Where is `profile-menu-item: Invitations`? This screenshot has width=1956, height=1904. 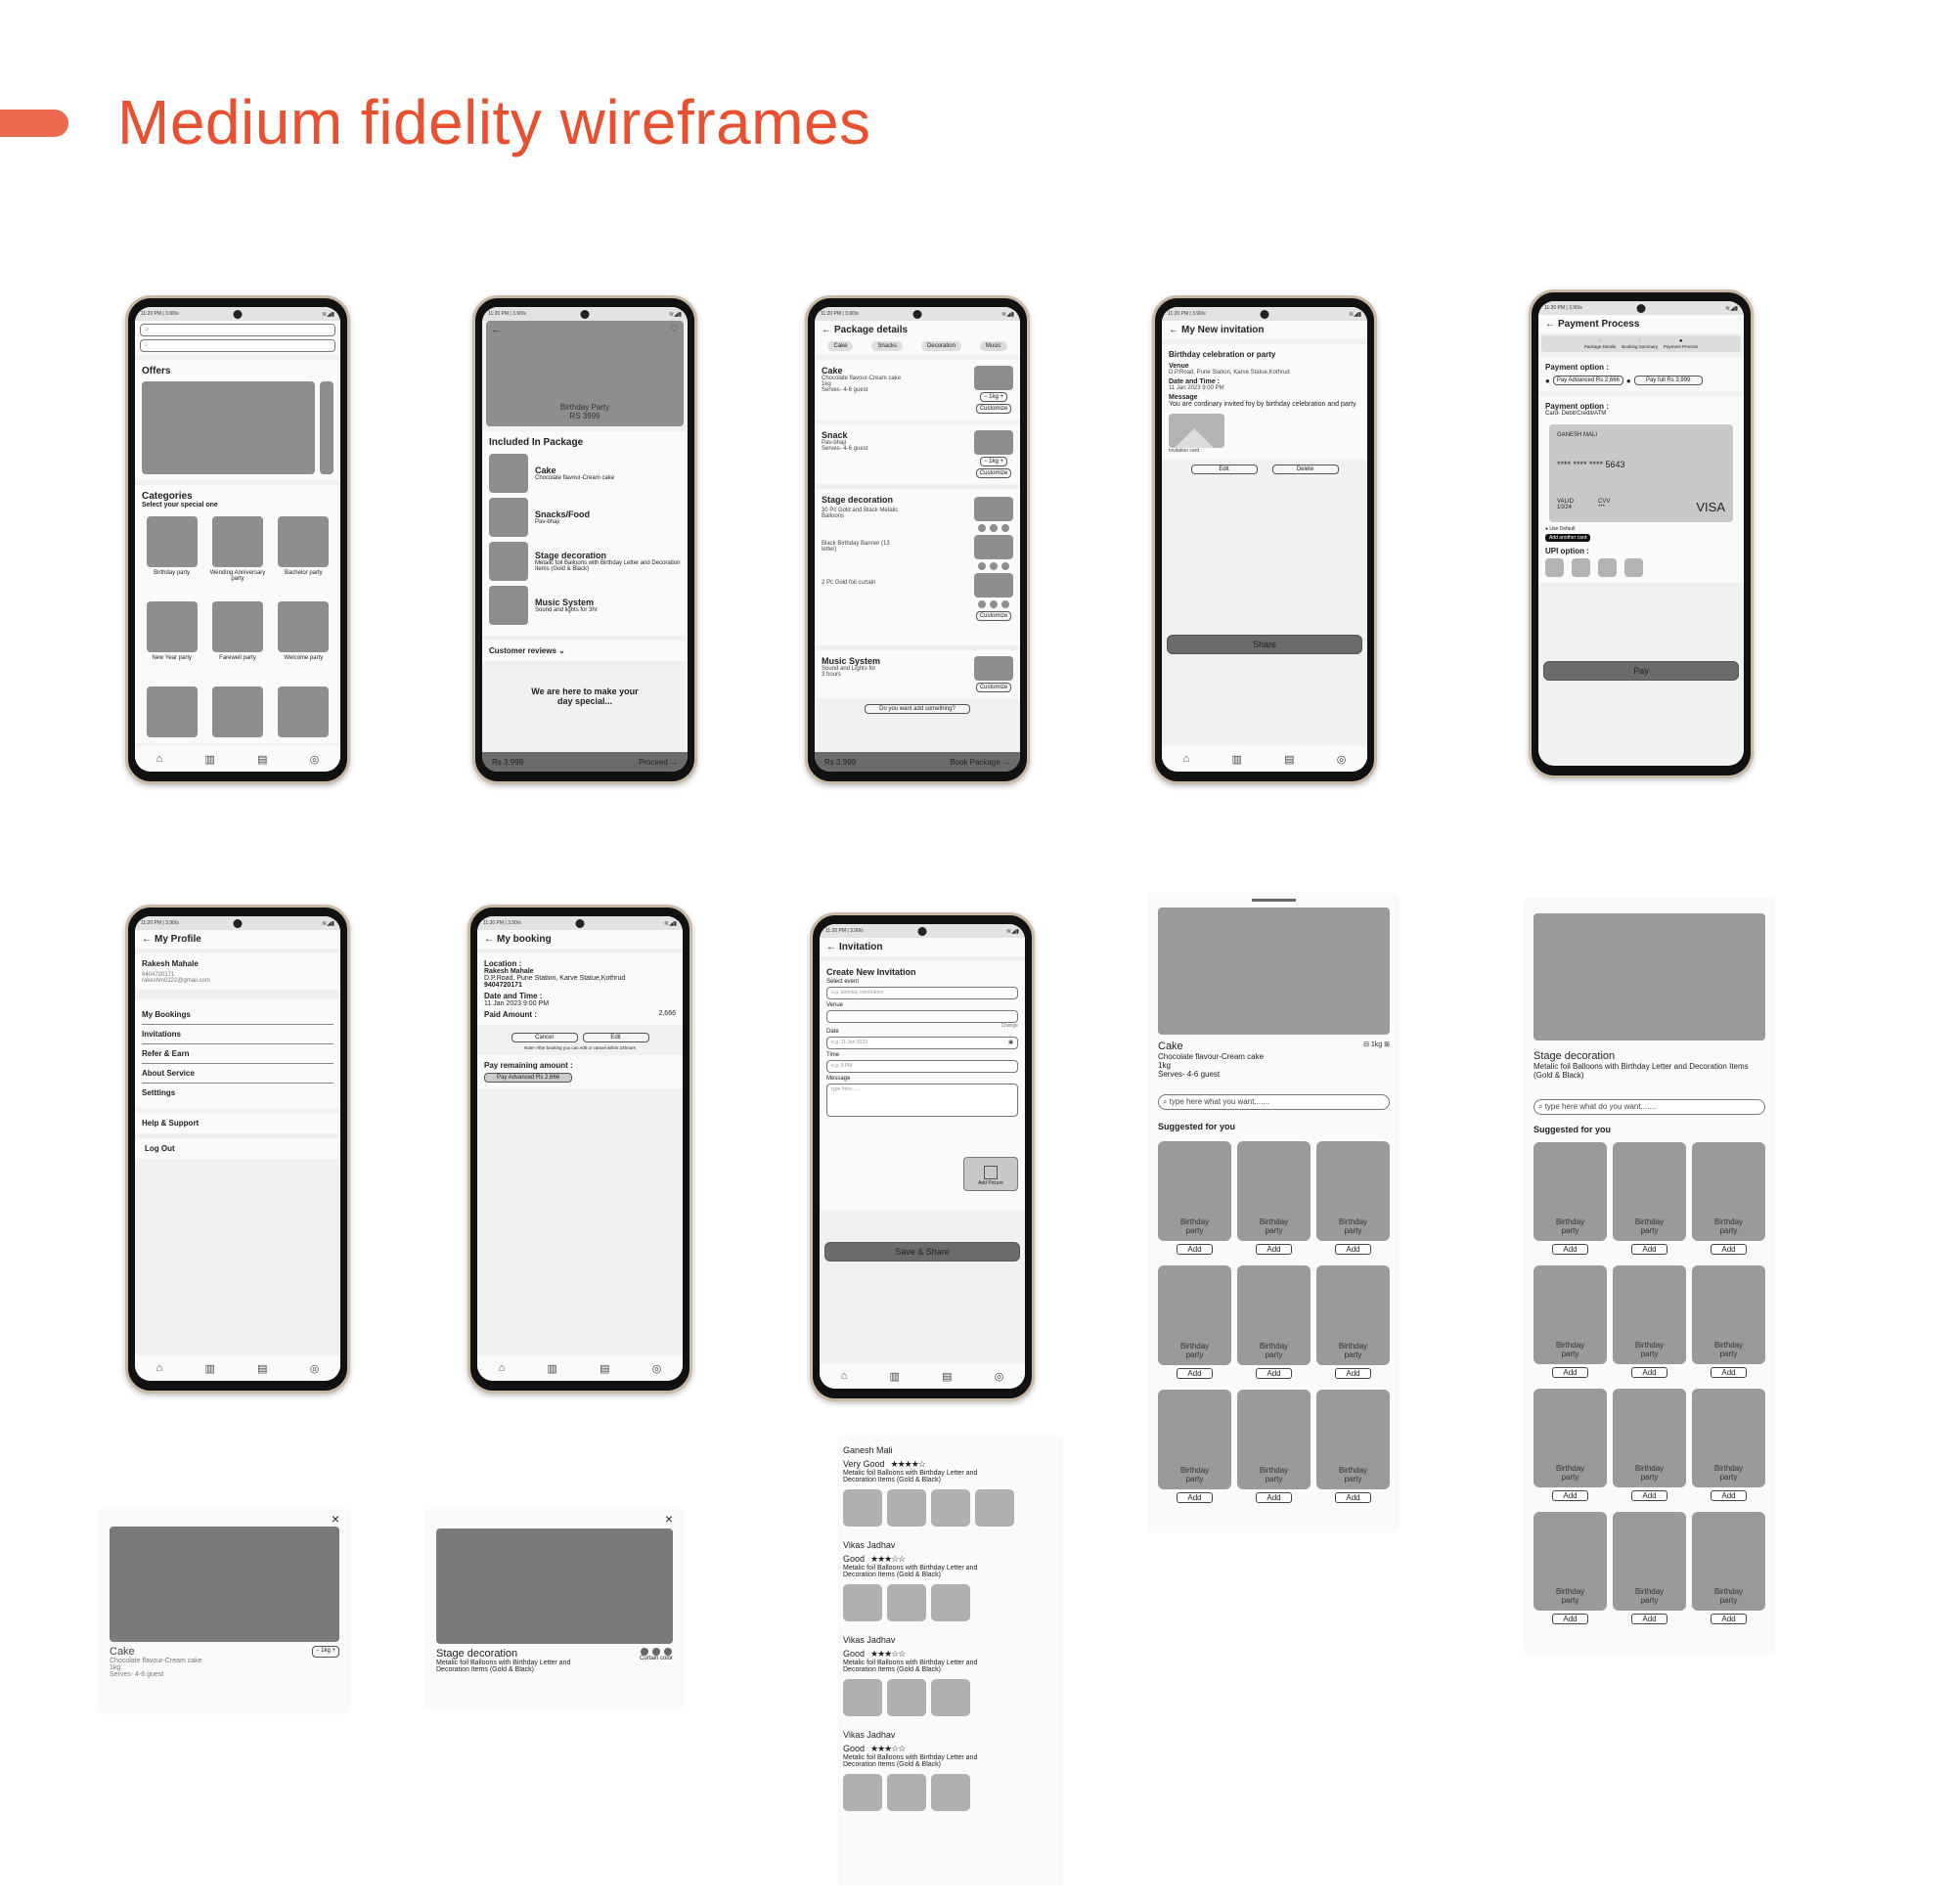
profile-menu-item: Invitations is located at coordinates (237, 1034).